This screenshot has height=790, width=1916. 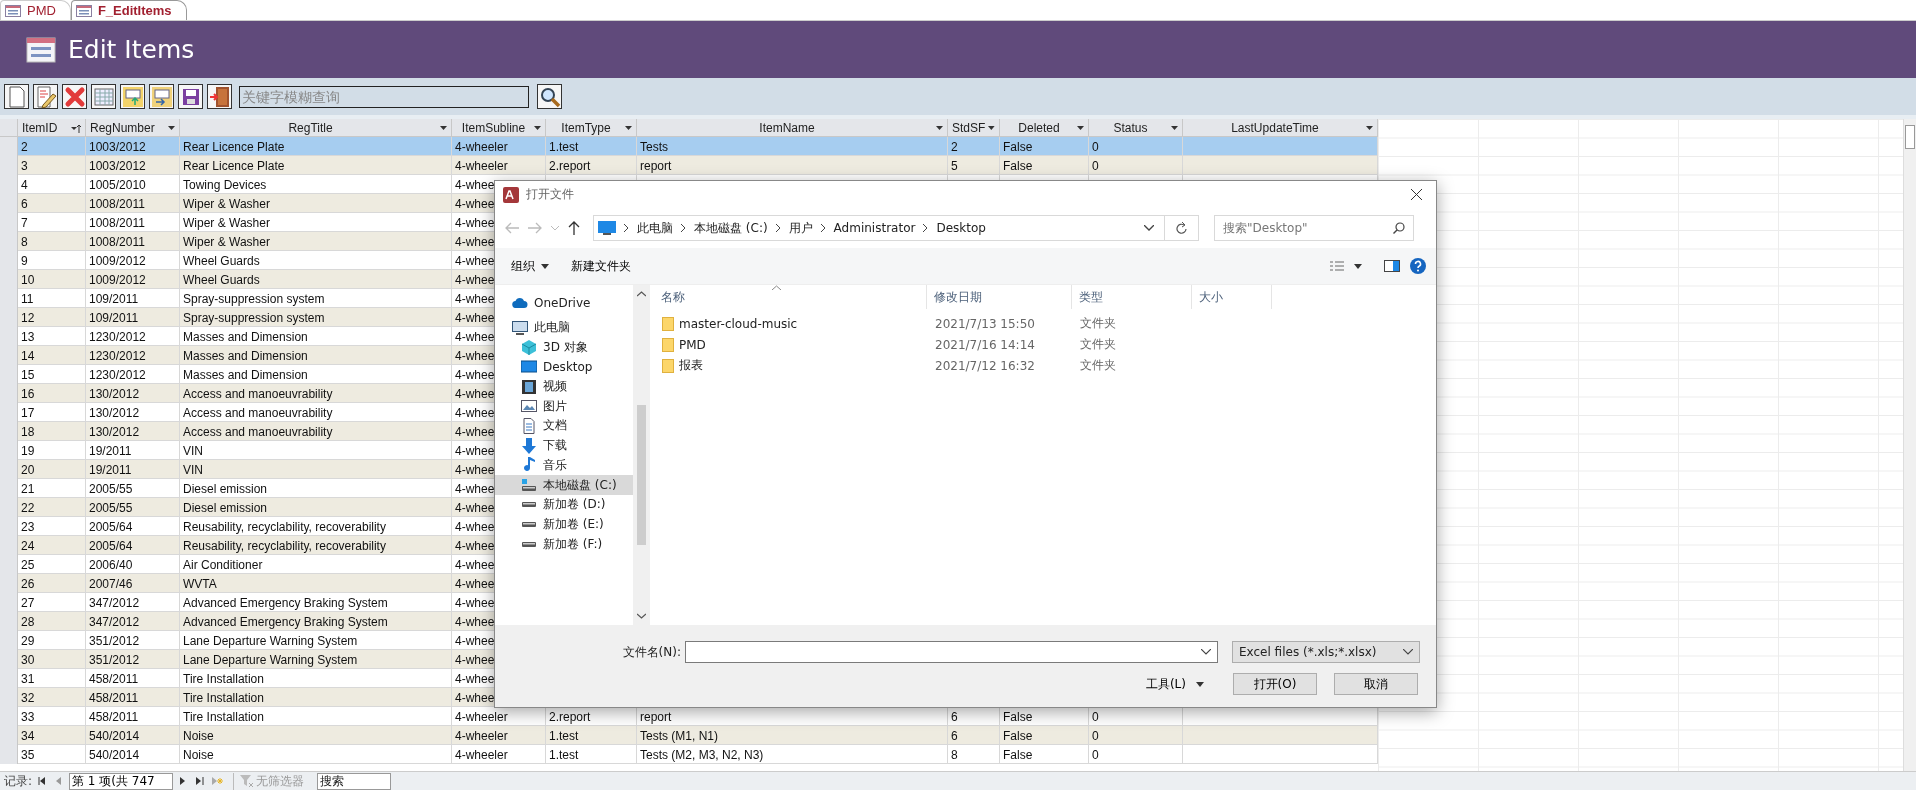 I want to click on file-date: 2021/7/16 14:14, so click(x=985, y=344).